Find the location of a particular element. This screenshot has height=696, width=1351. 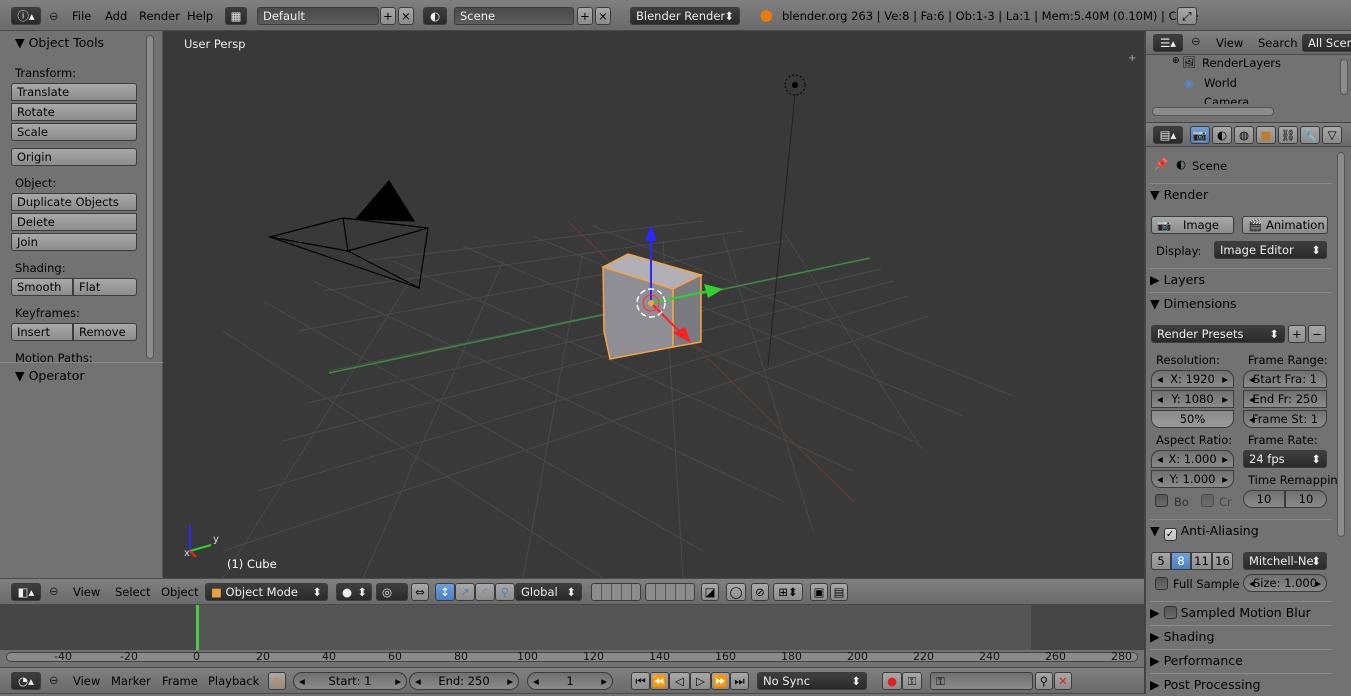

jump-start-button: ⏮ is located at coordinates (640, 681).